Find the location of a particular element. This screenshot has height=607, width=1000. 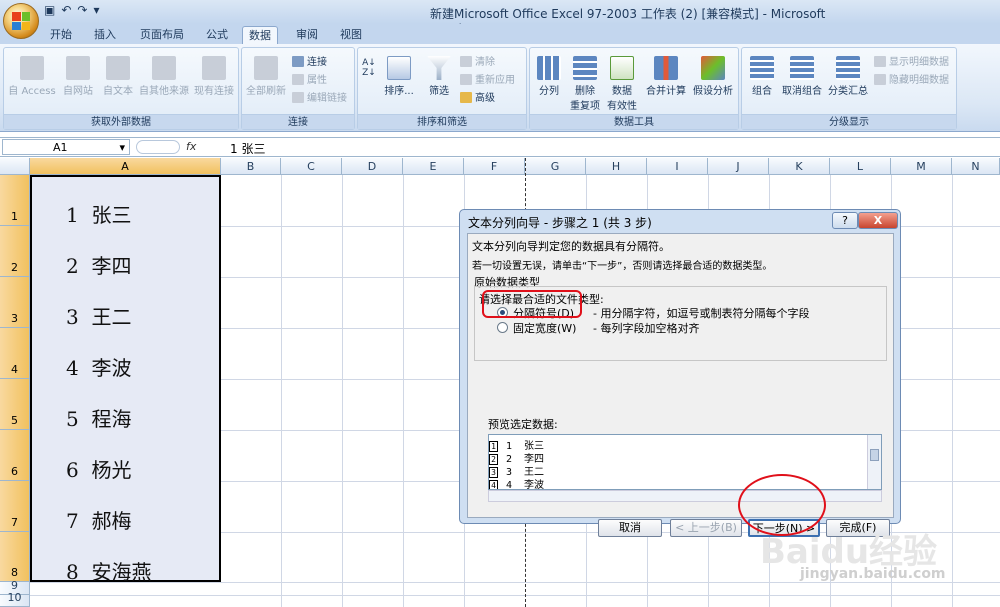

cancel-button: 取消 is located at coordinates (630, 528).